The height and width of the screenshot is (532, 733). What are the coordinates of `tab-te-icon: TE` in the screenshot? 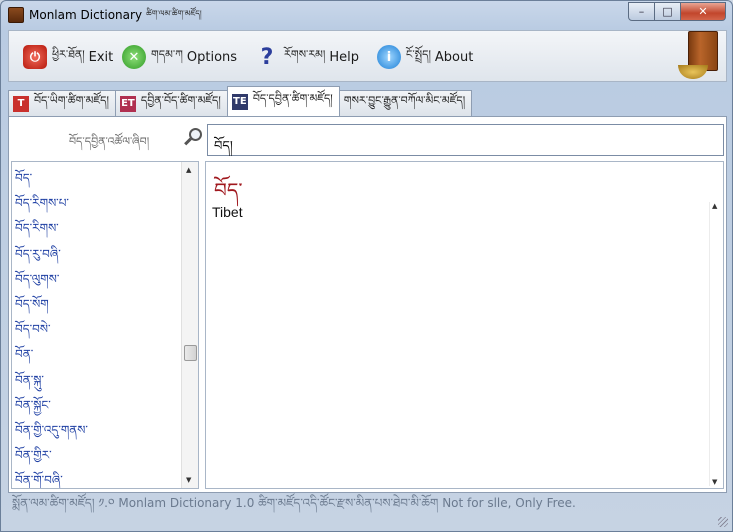 It's located at (239, 101).